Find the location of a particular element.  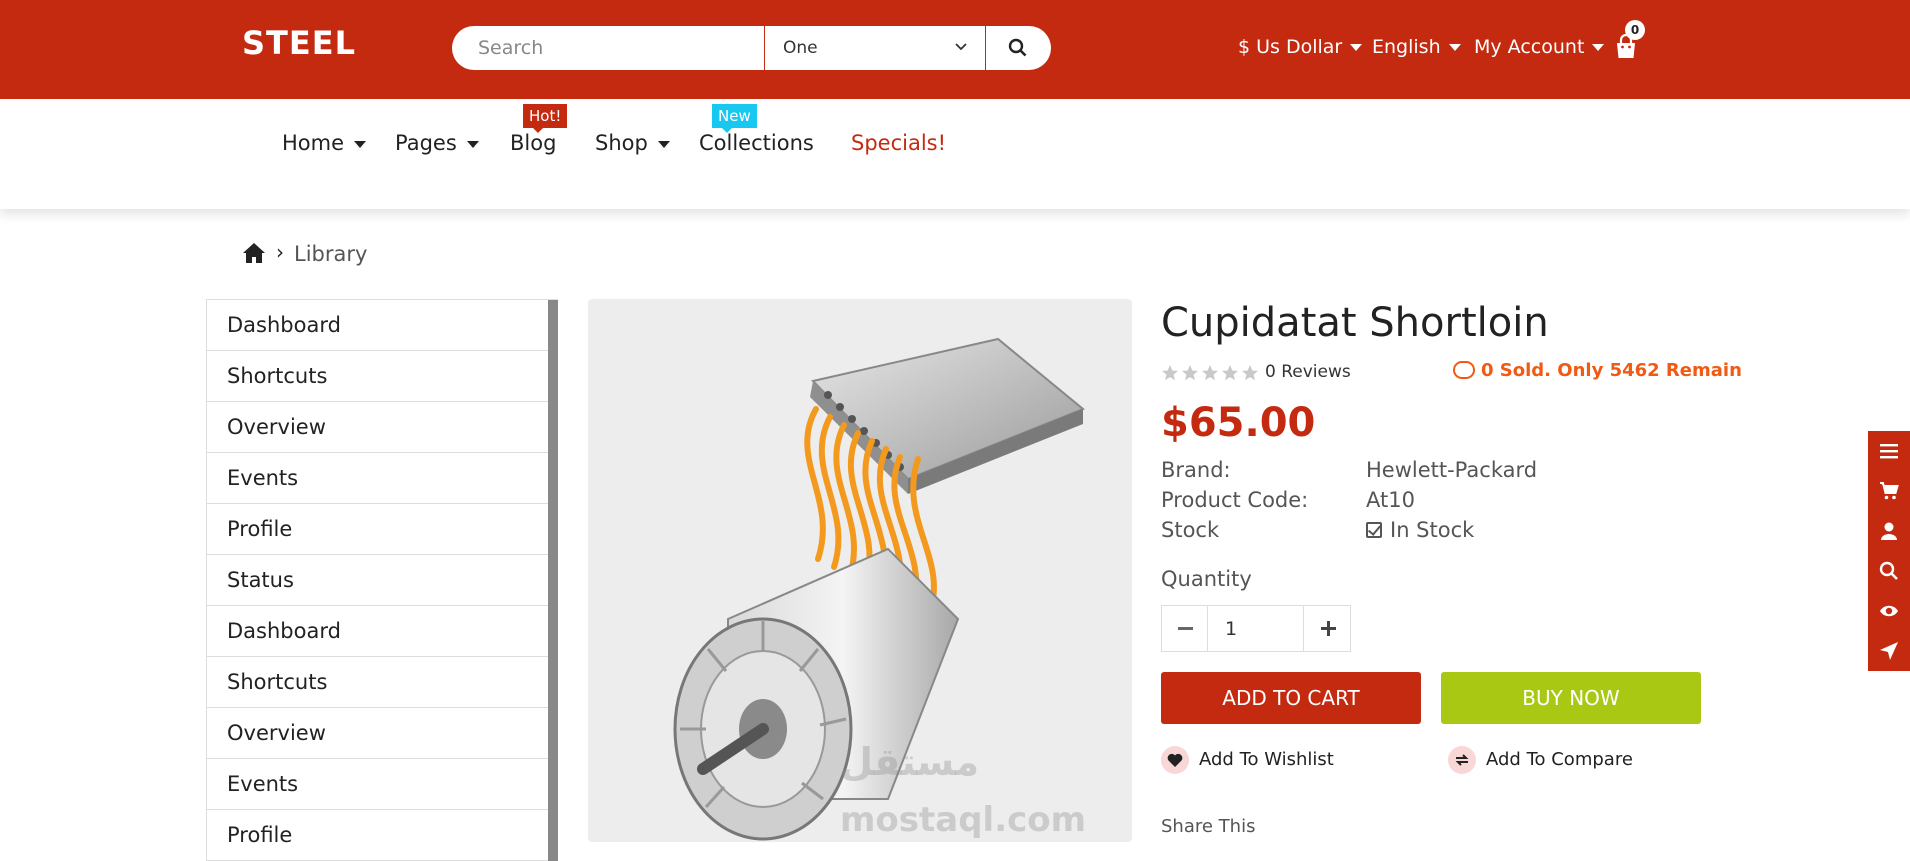

side-toolbar is located at coordinates (1889, 551).